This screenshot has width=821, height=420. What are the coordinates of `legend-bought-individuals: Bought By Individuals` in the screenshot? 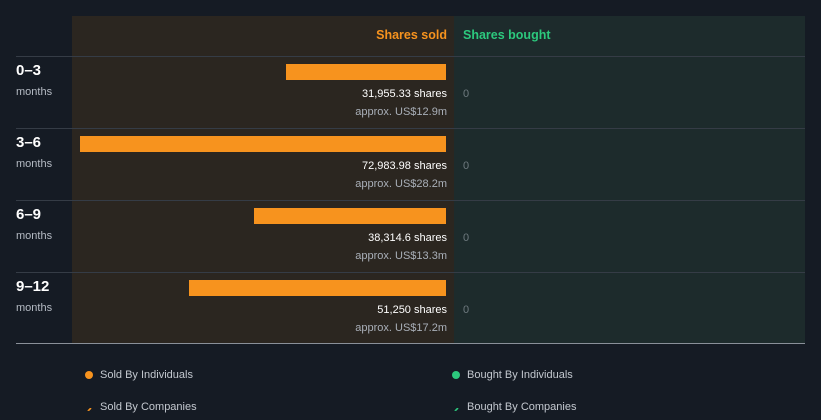 It's located at (520, 375).